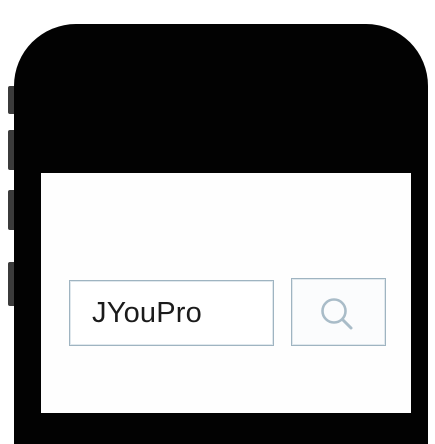 The height and width of the screenshot is (444, 435). I want to click on search-icon, so click(336, 314).